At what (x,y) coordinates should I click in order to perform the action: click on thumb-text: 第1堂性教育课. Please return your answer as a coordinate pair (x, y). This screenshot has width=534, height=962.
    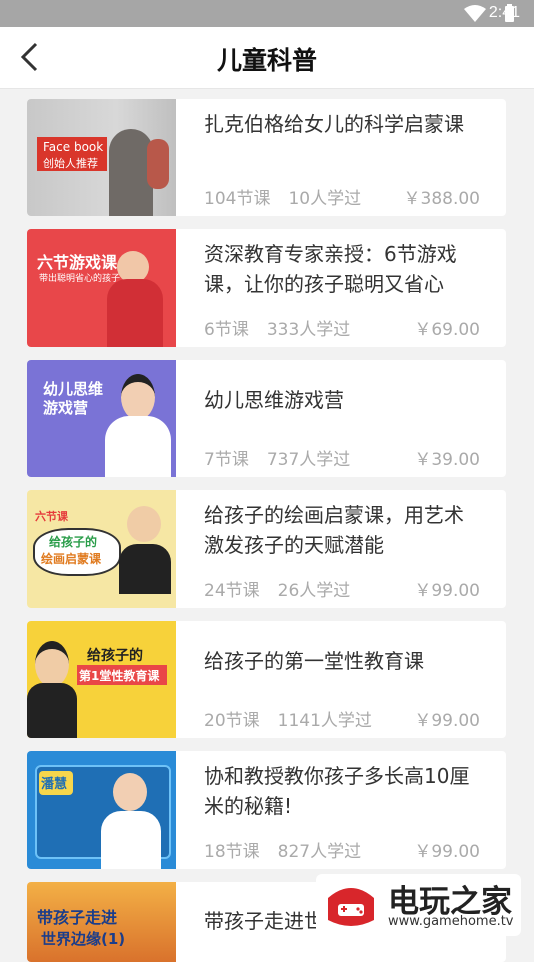
    Looking at the image, I should click on (119, 676).